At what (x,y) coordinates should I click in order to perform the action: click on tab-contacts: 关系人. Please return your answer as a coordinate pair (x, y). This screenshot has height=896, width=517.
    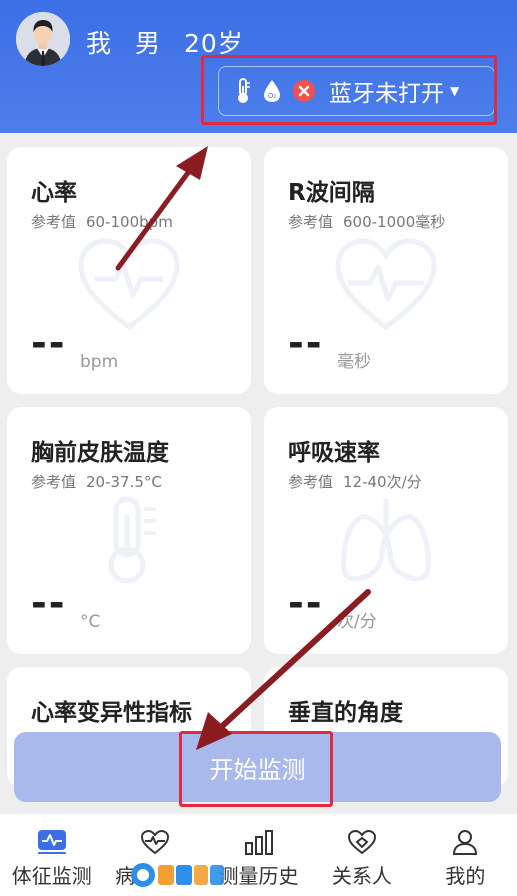
    Looking at the image, I should click on (361, 855).